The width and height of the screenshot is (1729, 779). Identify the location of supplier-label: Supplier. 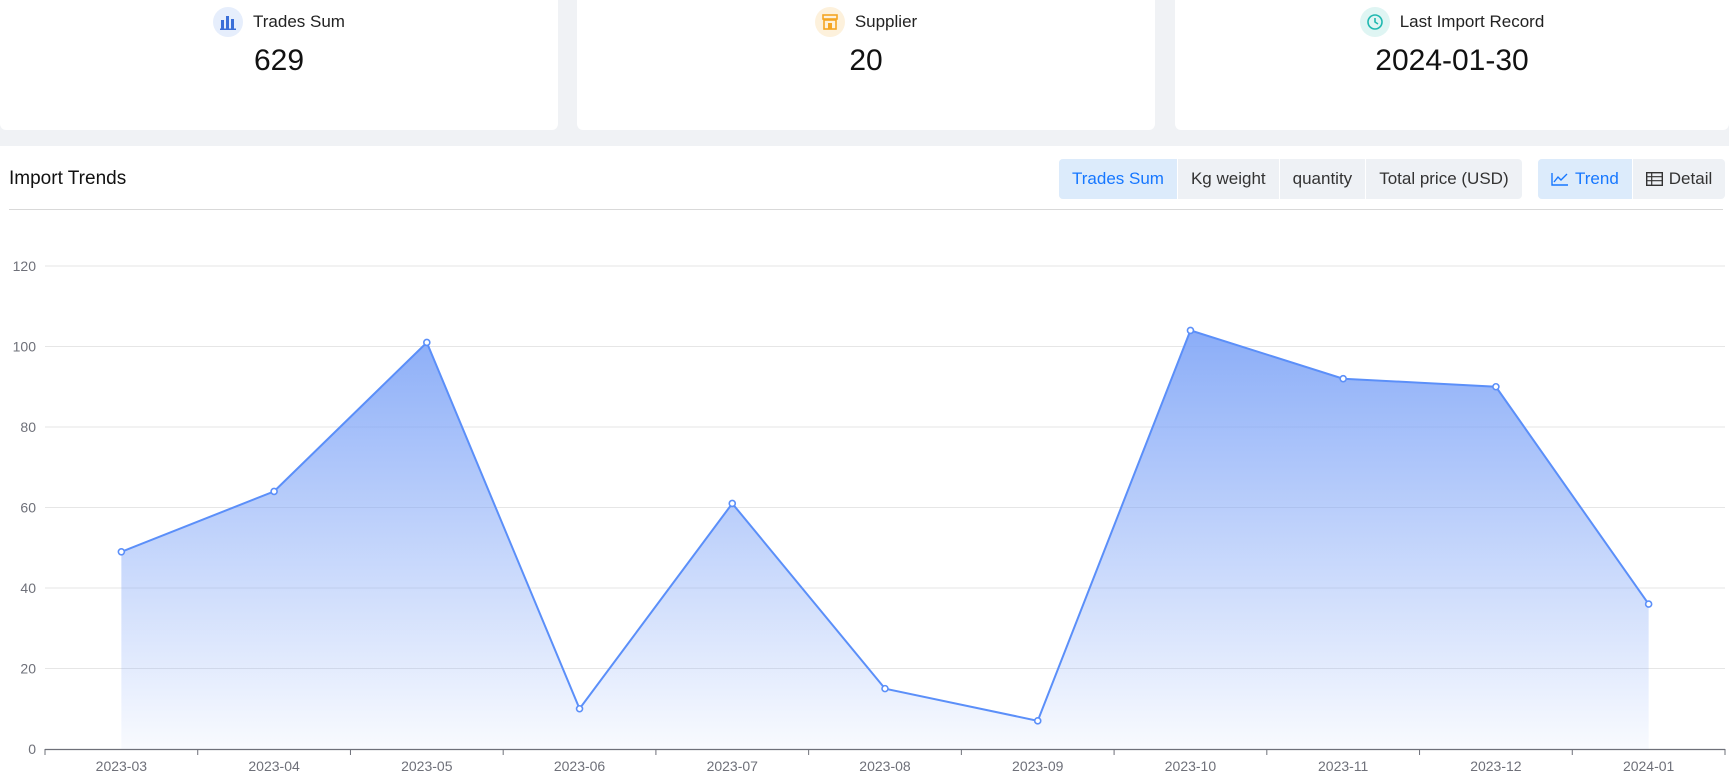
(886, 21).